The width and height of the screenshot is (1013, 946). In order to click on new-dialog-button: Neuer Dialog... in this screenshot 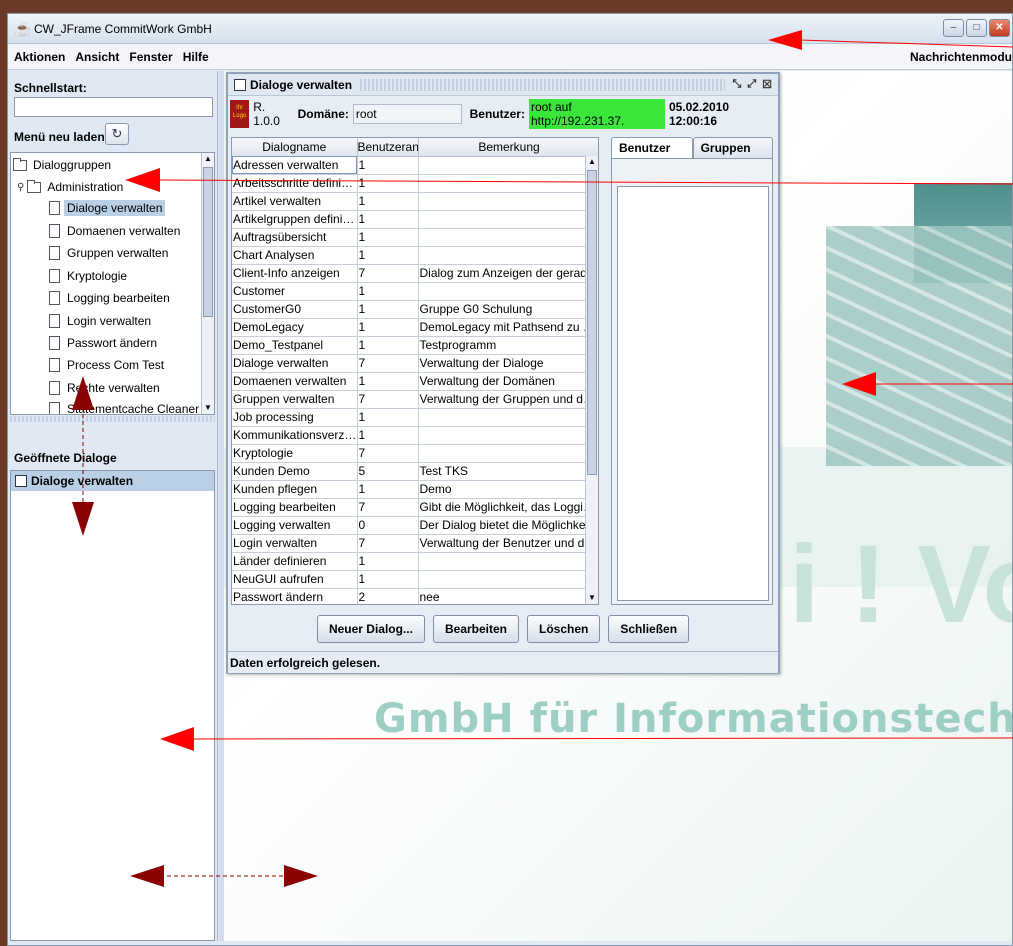, I will do `click(370, 629)`.